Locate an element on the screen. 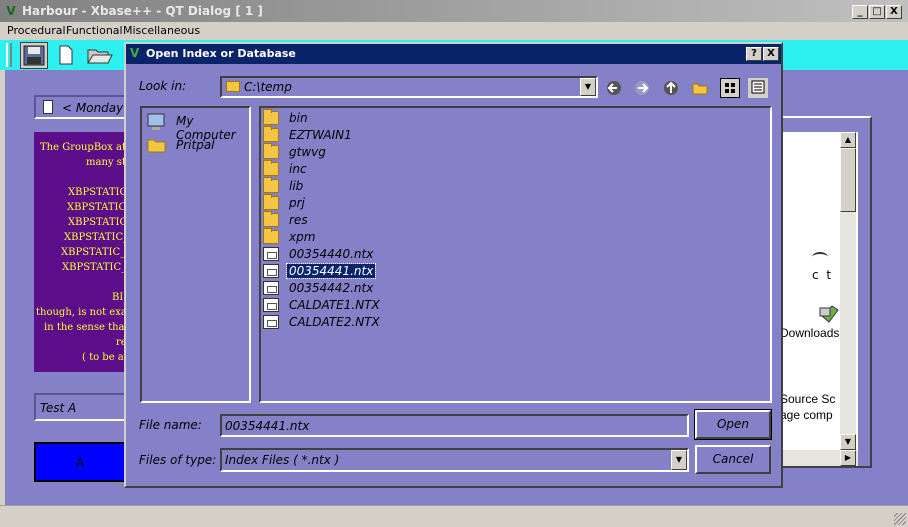 The image size is (908, 527). browser-text-page: age comp is located at coordinates (807, 415).